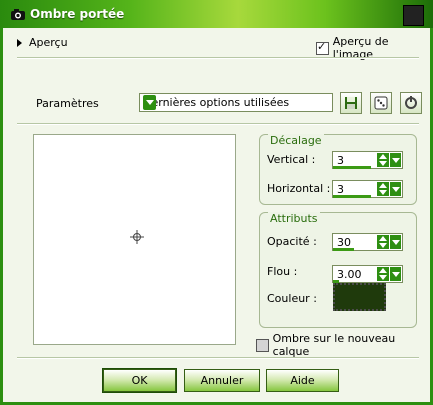 The width and height of the screenshot is (433, 405). I want to click on offset-group: Décalage Vertical : 3 Horizontal : 3, so click(338, 169).